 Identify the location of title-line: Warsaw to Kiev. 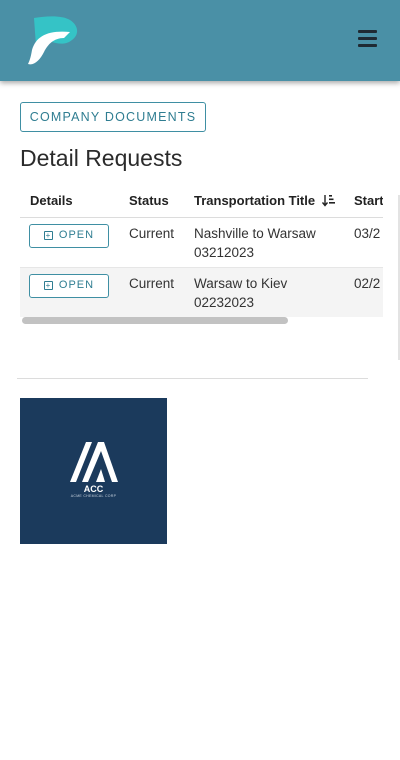
(241, 283).